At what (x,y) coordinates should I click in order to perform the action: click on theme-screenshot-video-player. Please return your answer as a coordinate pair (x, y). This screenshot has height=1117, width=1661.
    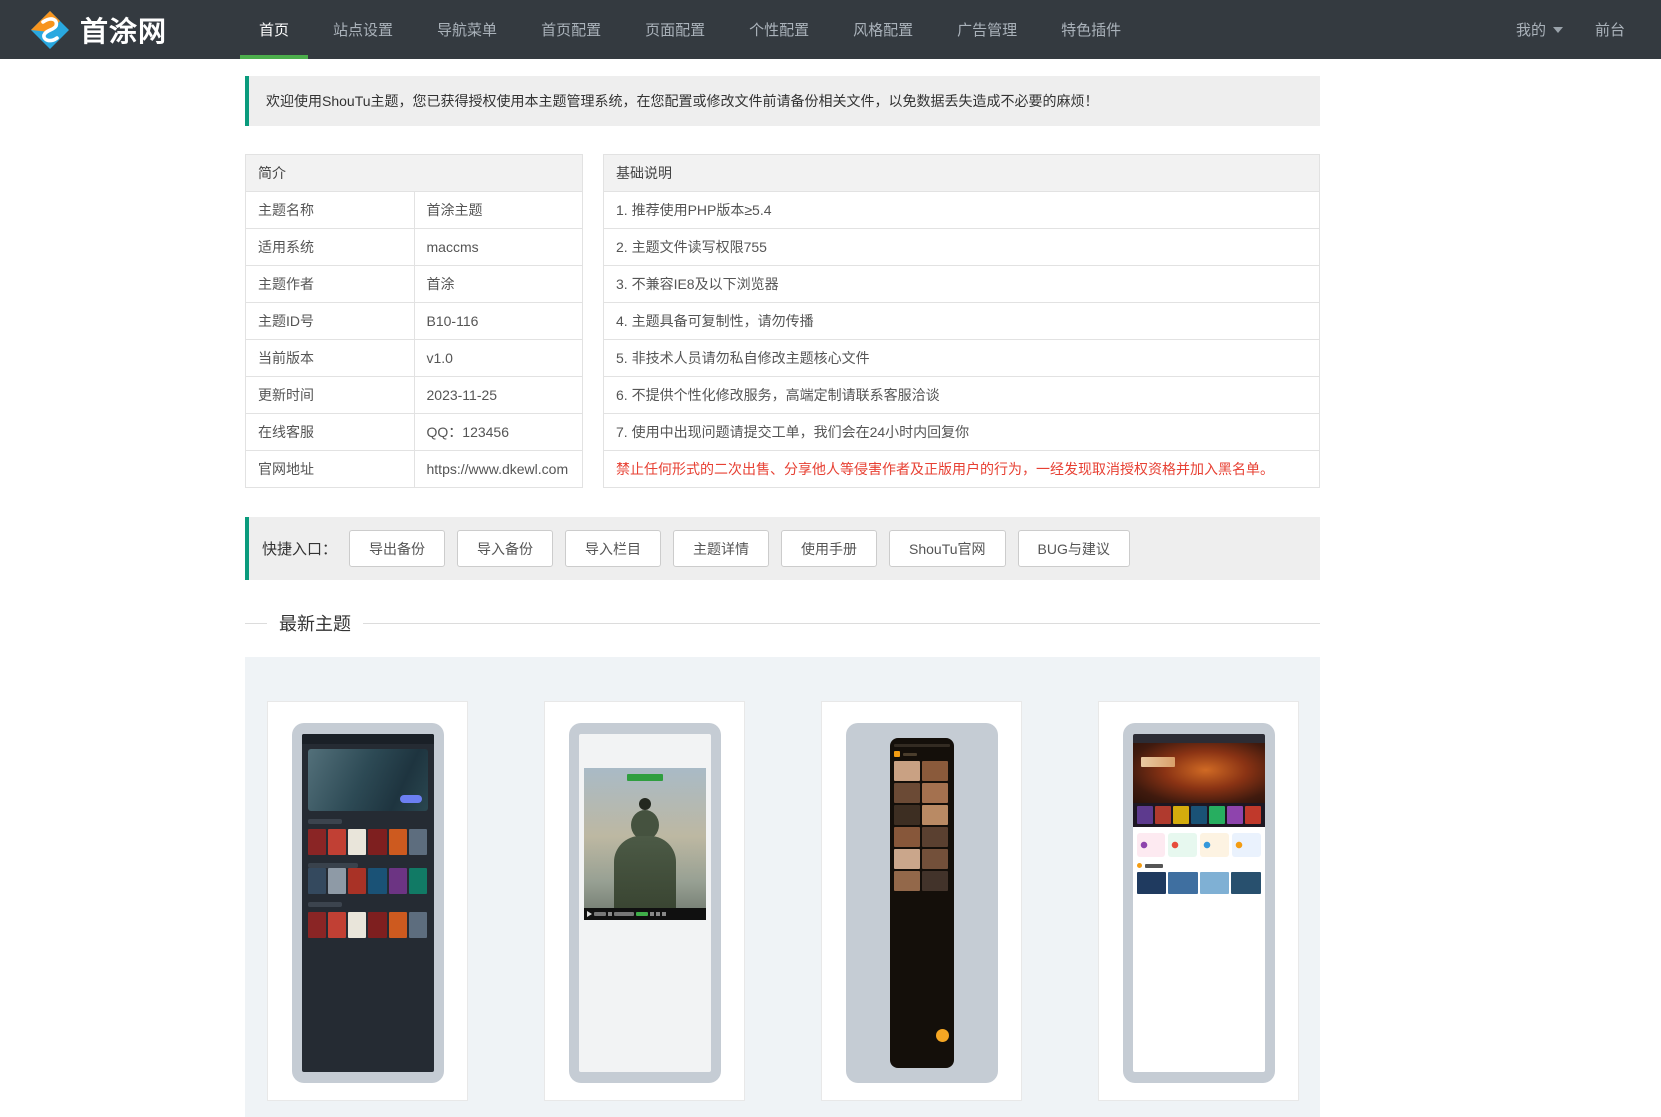
    Looking at the image, I should click on (644, 903).